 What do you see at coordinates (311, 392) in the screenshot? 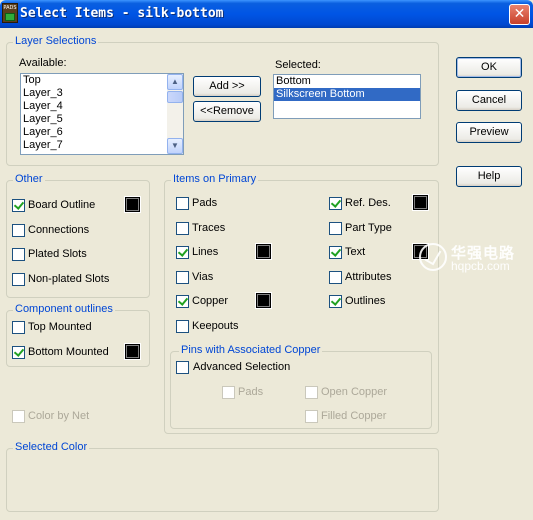
I see `open-copper-checkbox` at bounding box center [311, 392].